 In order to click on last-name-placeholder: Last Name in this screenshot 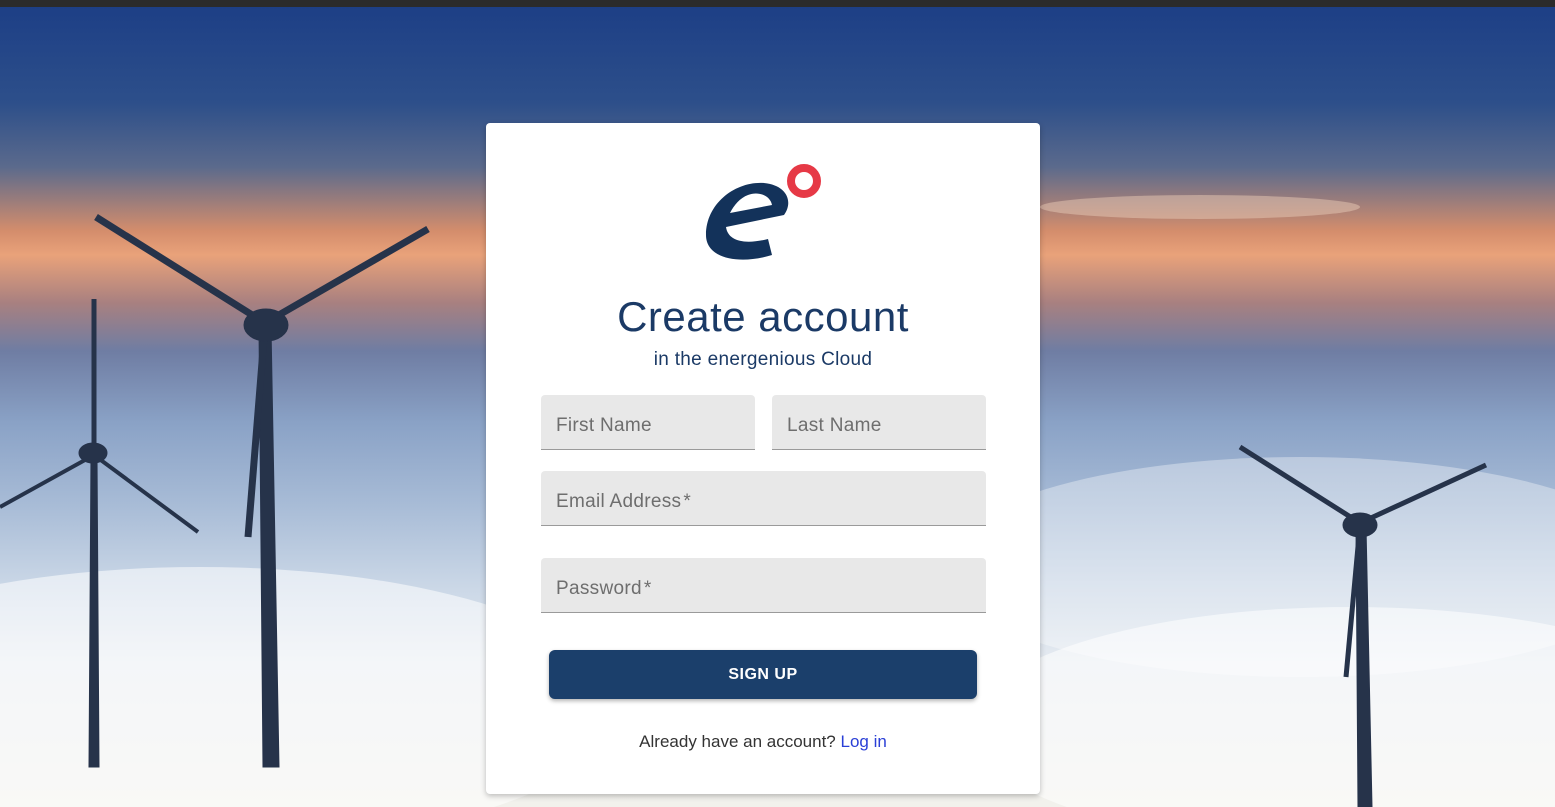, I will do `click(834, 425)`.